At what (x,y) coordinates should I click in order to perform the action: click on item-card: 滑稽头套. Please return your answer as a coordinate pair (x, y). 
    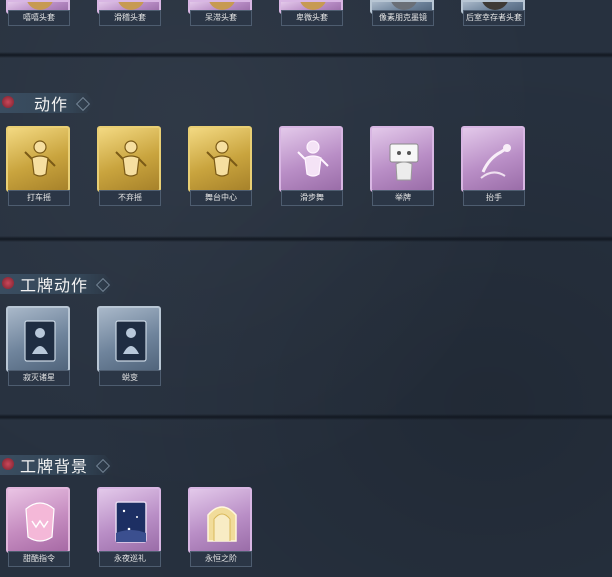
    Looking at the image, I should click on (129, 14).